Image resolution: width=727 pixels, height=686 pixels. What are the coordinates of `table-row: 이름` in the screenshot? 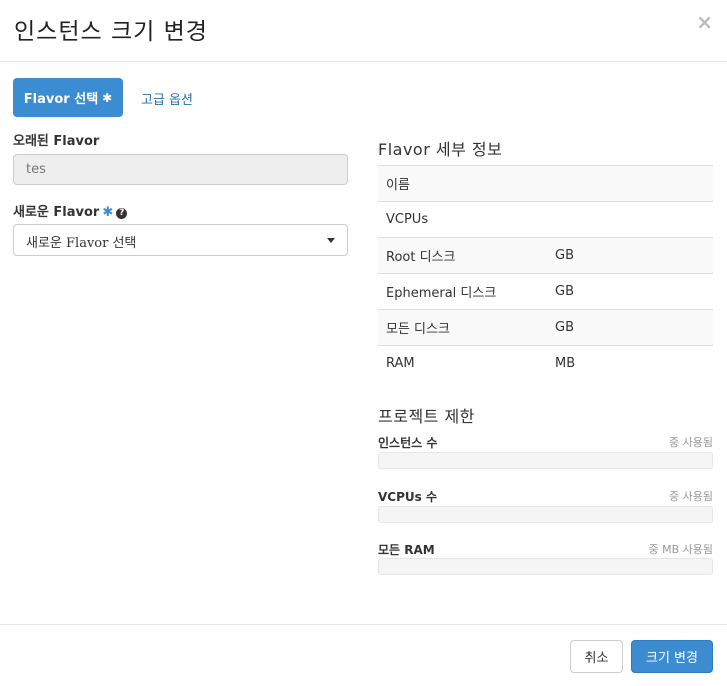 It's located at (545, 183).